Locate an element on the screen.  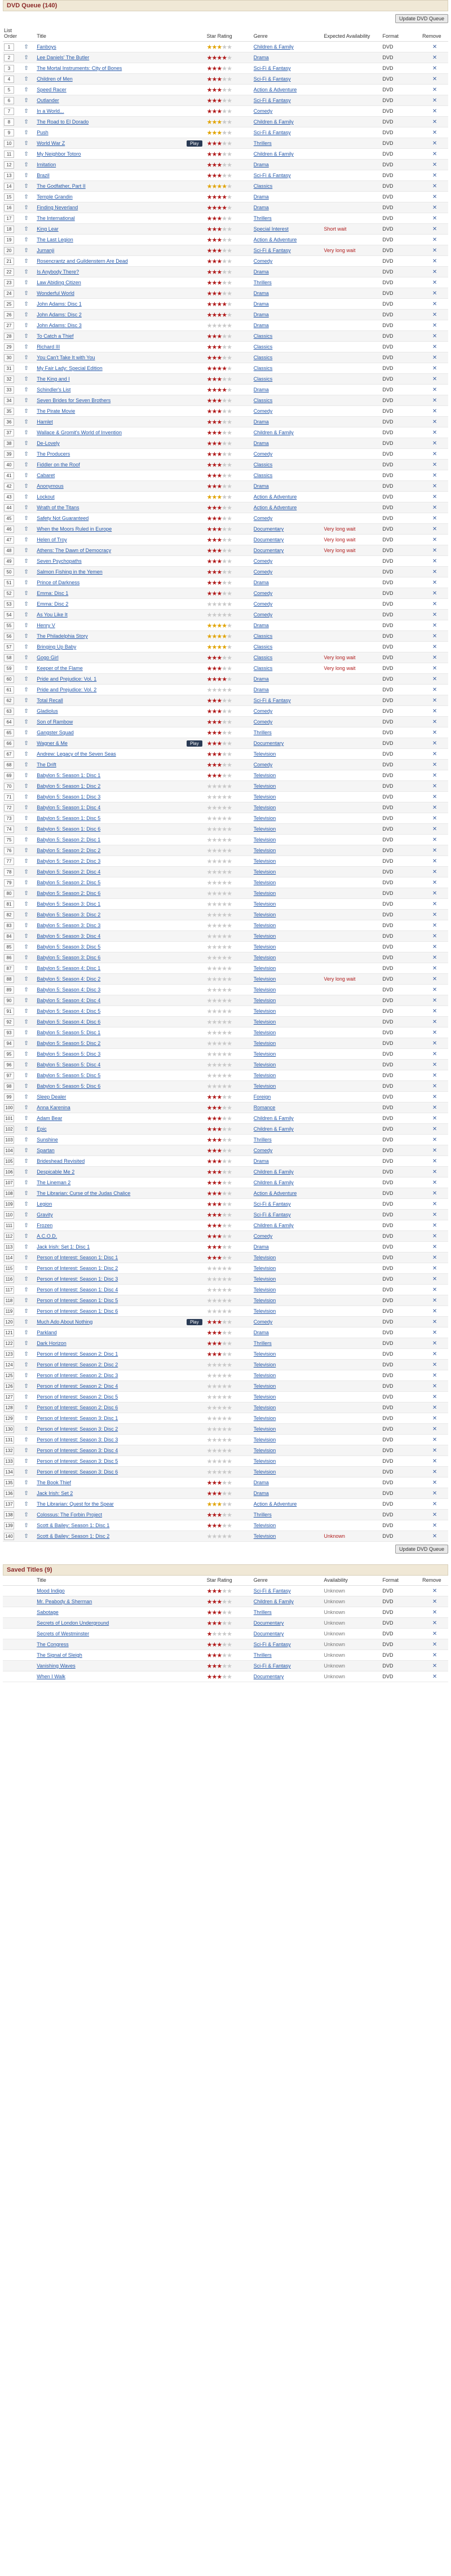
order-input: 52 is located at coordinates (9, 593).